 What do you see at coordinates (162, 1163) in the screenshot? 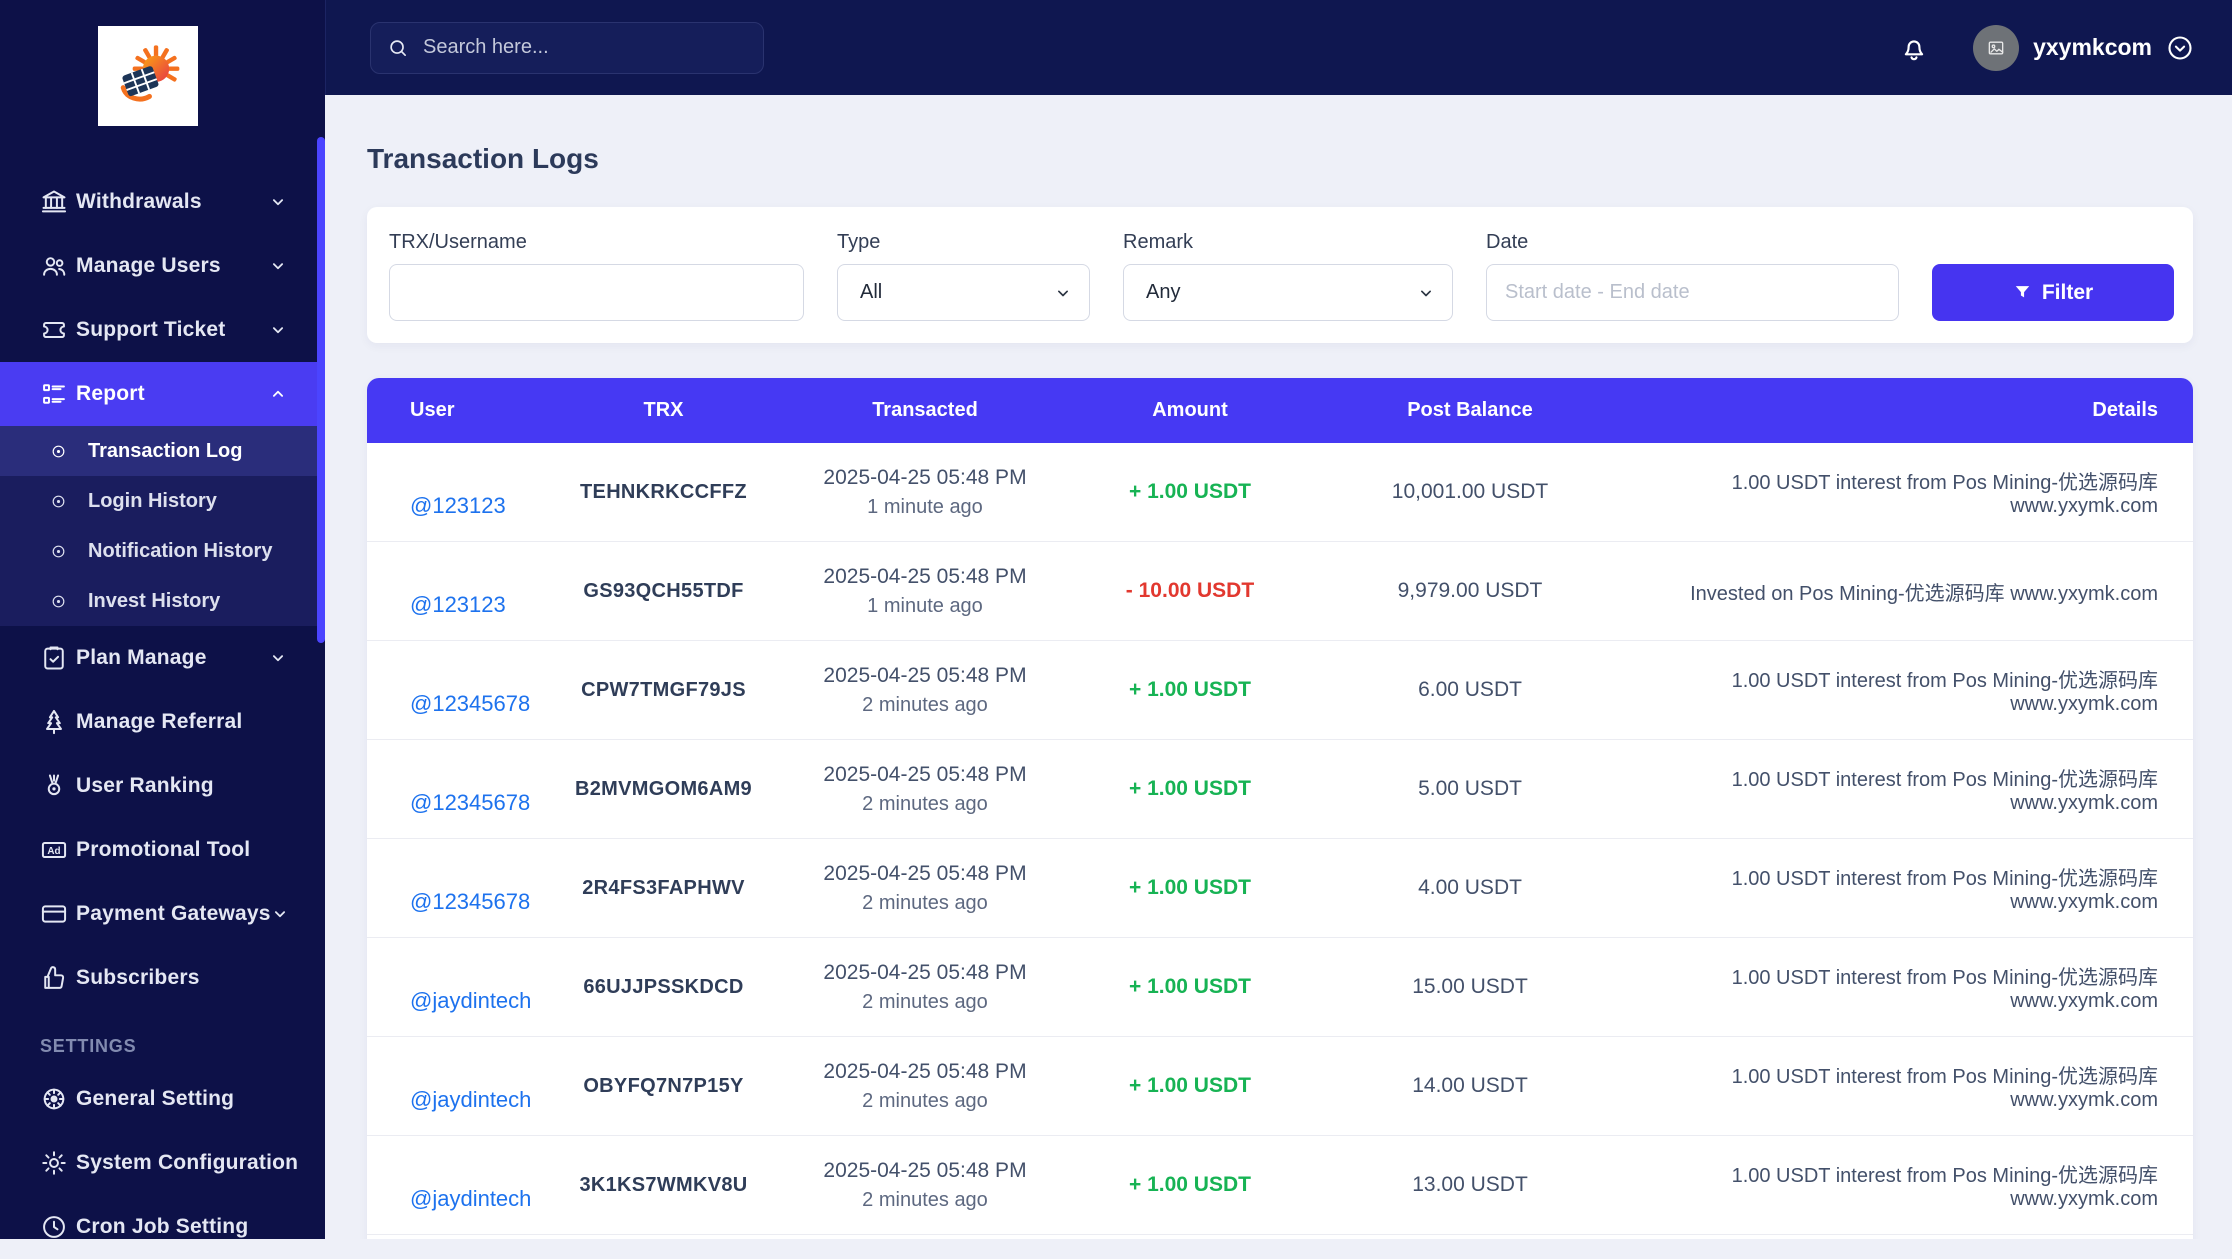
I see `sidebar-item-system-configuration: System Configuration` at bounding box center [162, 1163].